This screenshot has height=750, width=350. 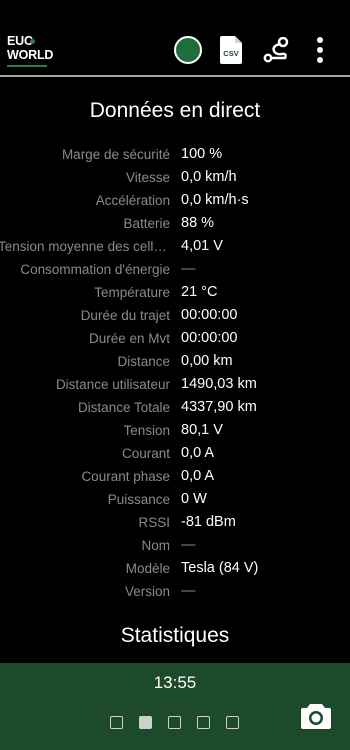 What do you see at coordinates (220, 568) in the screenshot?
I see `live-data-value: Tesla (84 V)` at bounding box center [220, 568].